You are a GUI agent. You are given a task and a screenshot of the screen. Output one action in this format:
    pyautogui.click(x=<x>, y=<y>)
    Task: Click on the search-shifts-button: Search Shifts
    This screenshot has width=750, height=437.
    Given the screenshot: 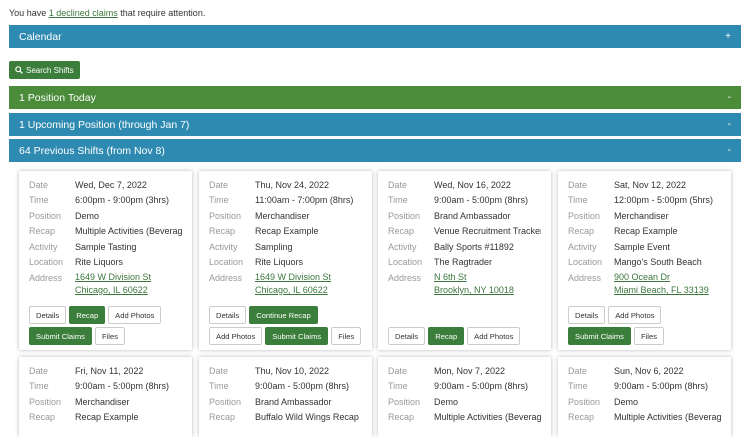 What is the action you would take?
    pyautogui.click(x=44, y=70)
    